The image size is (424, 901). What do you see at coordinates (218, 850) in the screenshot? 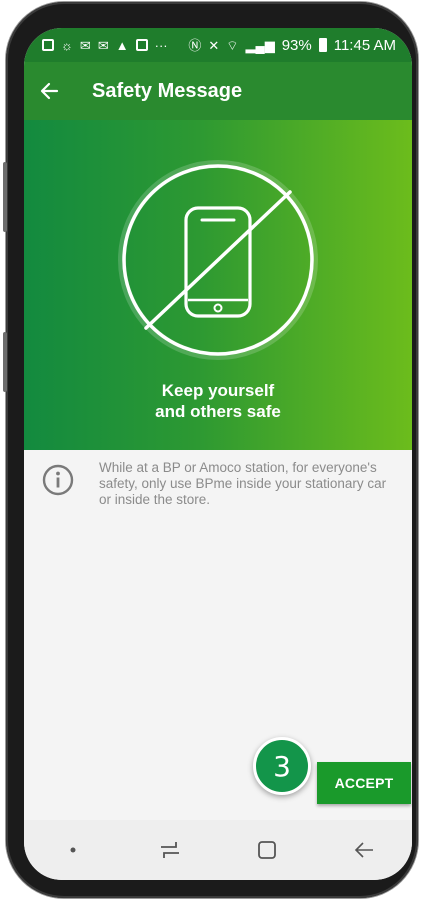
I see `navigation-bar` at bounding box center [218, 850].